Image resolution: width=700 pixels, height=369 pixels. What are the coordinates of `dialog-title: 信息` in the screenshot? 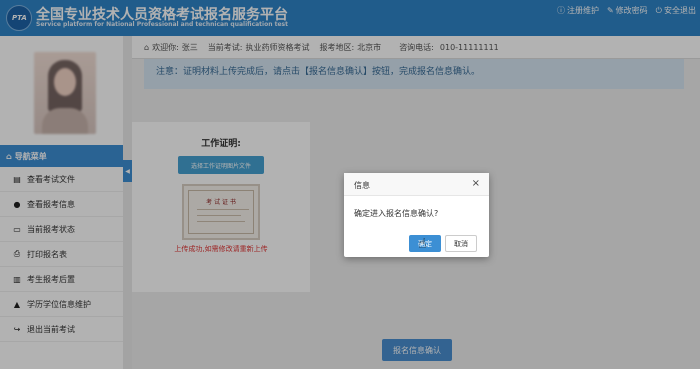 It's located at (362, 185).